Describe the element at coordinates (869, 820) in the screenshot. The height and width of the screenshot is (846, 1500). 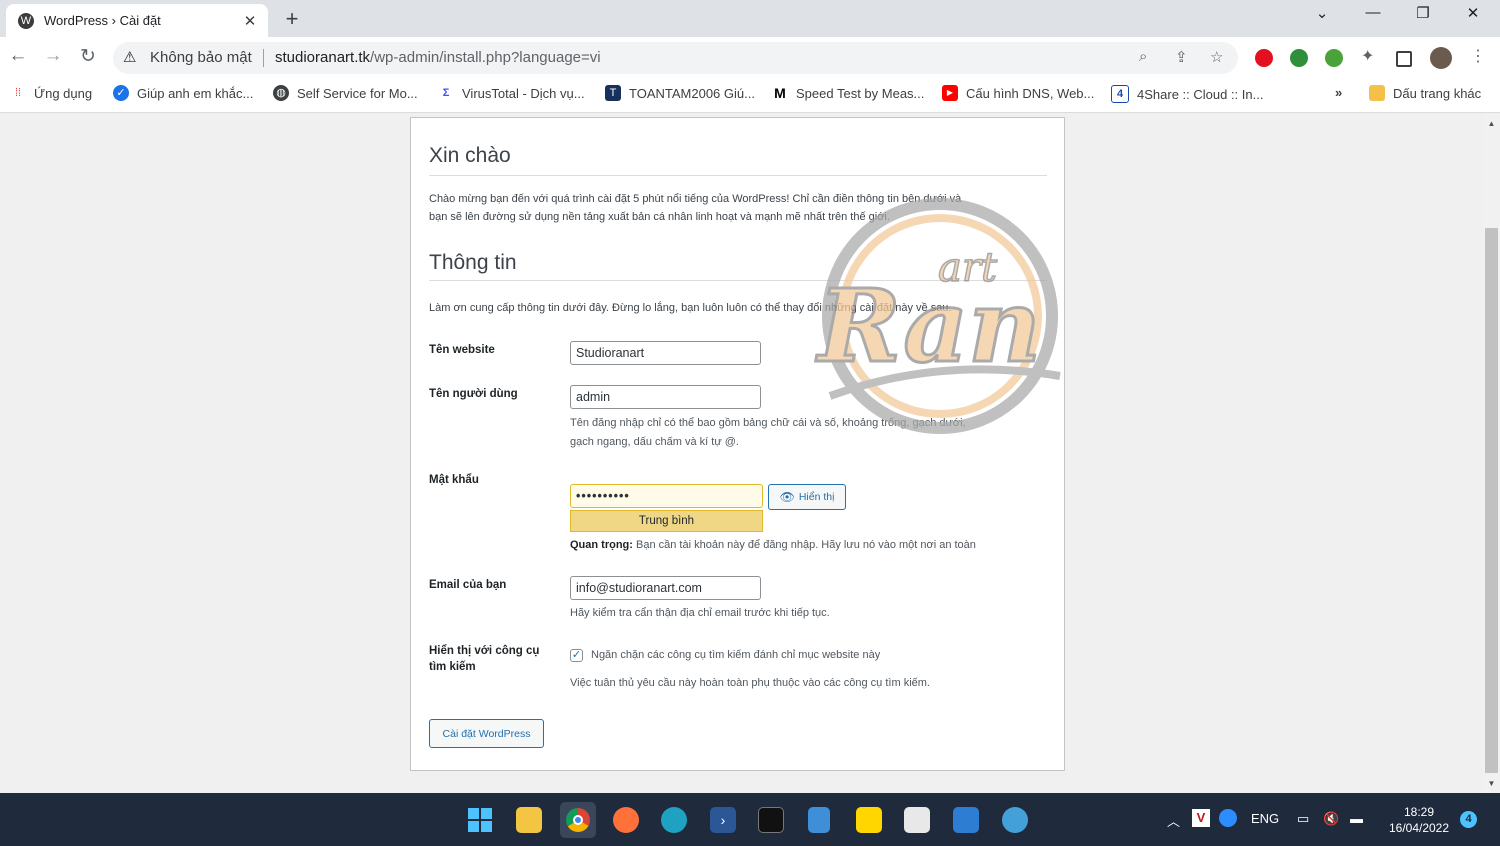
I see `sticky-notes-icon` at that location.